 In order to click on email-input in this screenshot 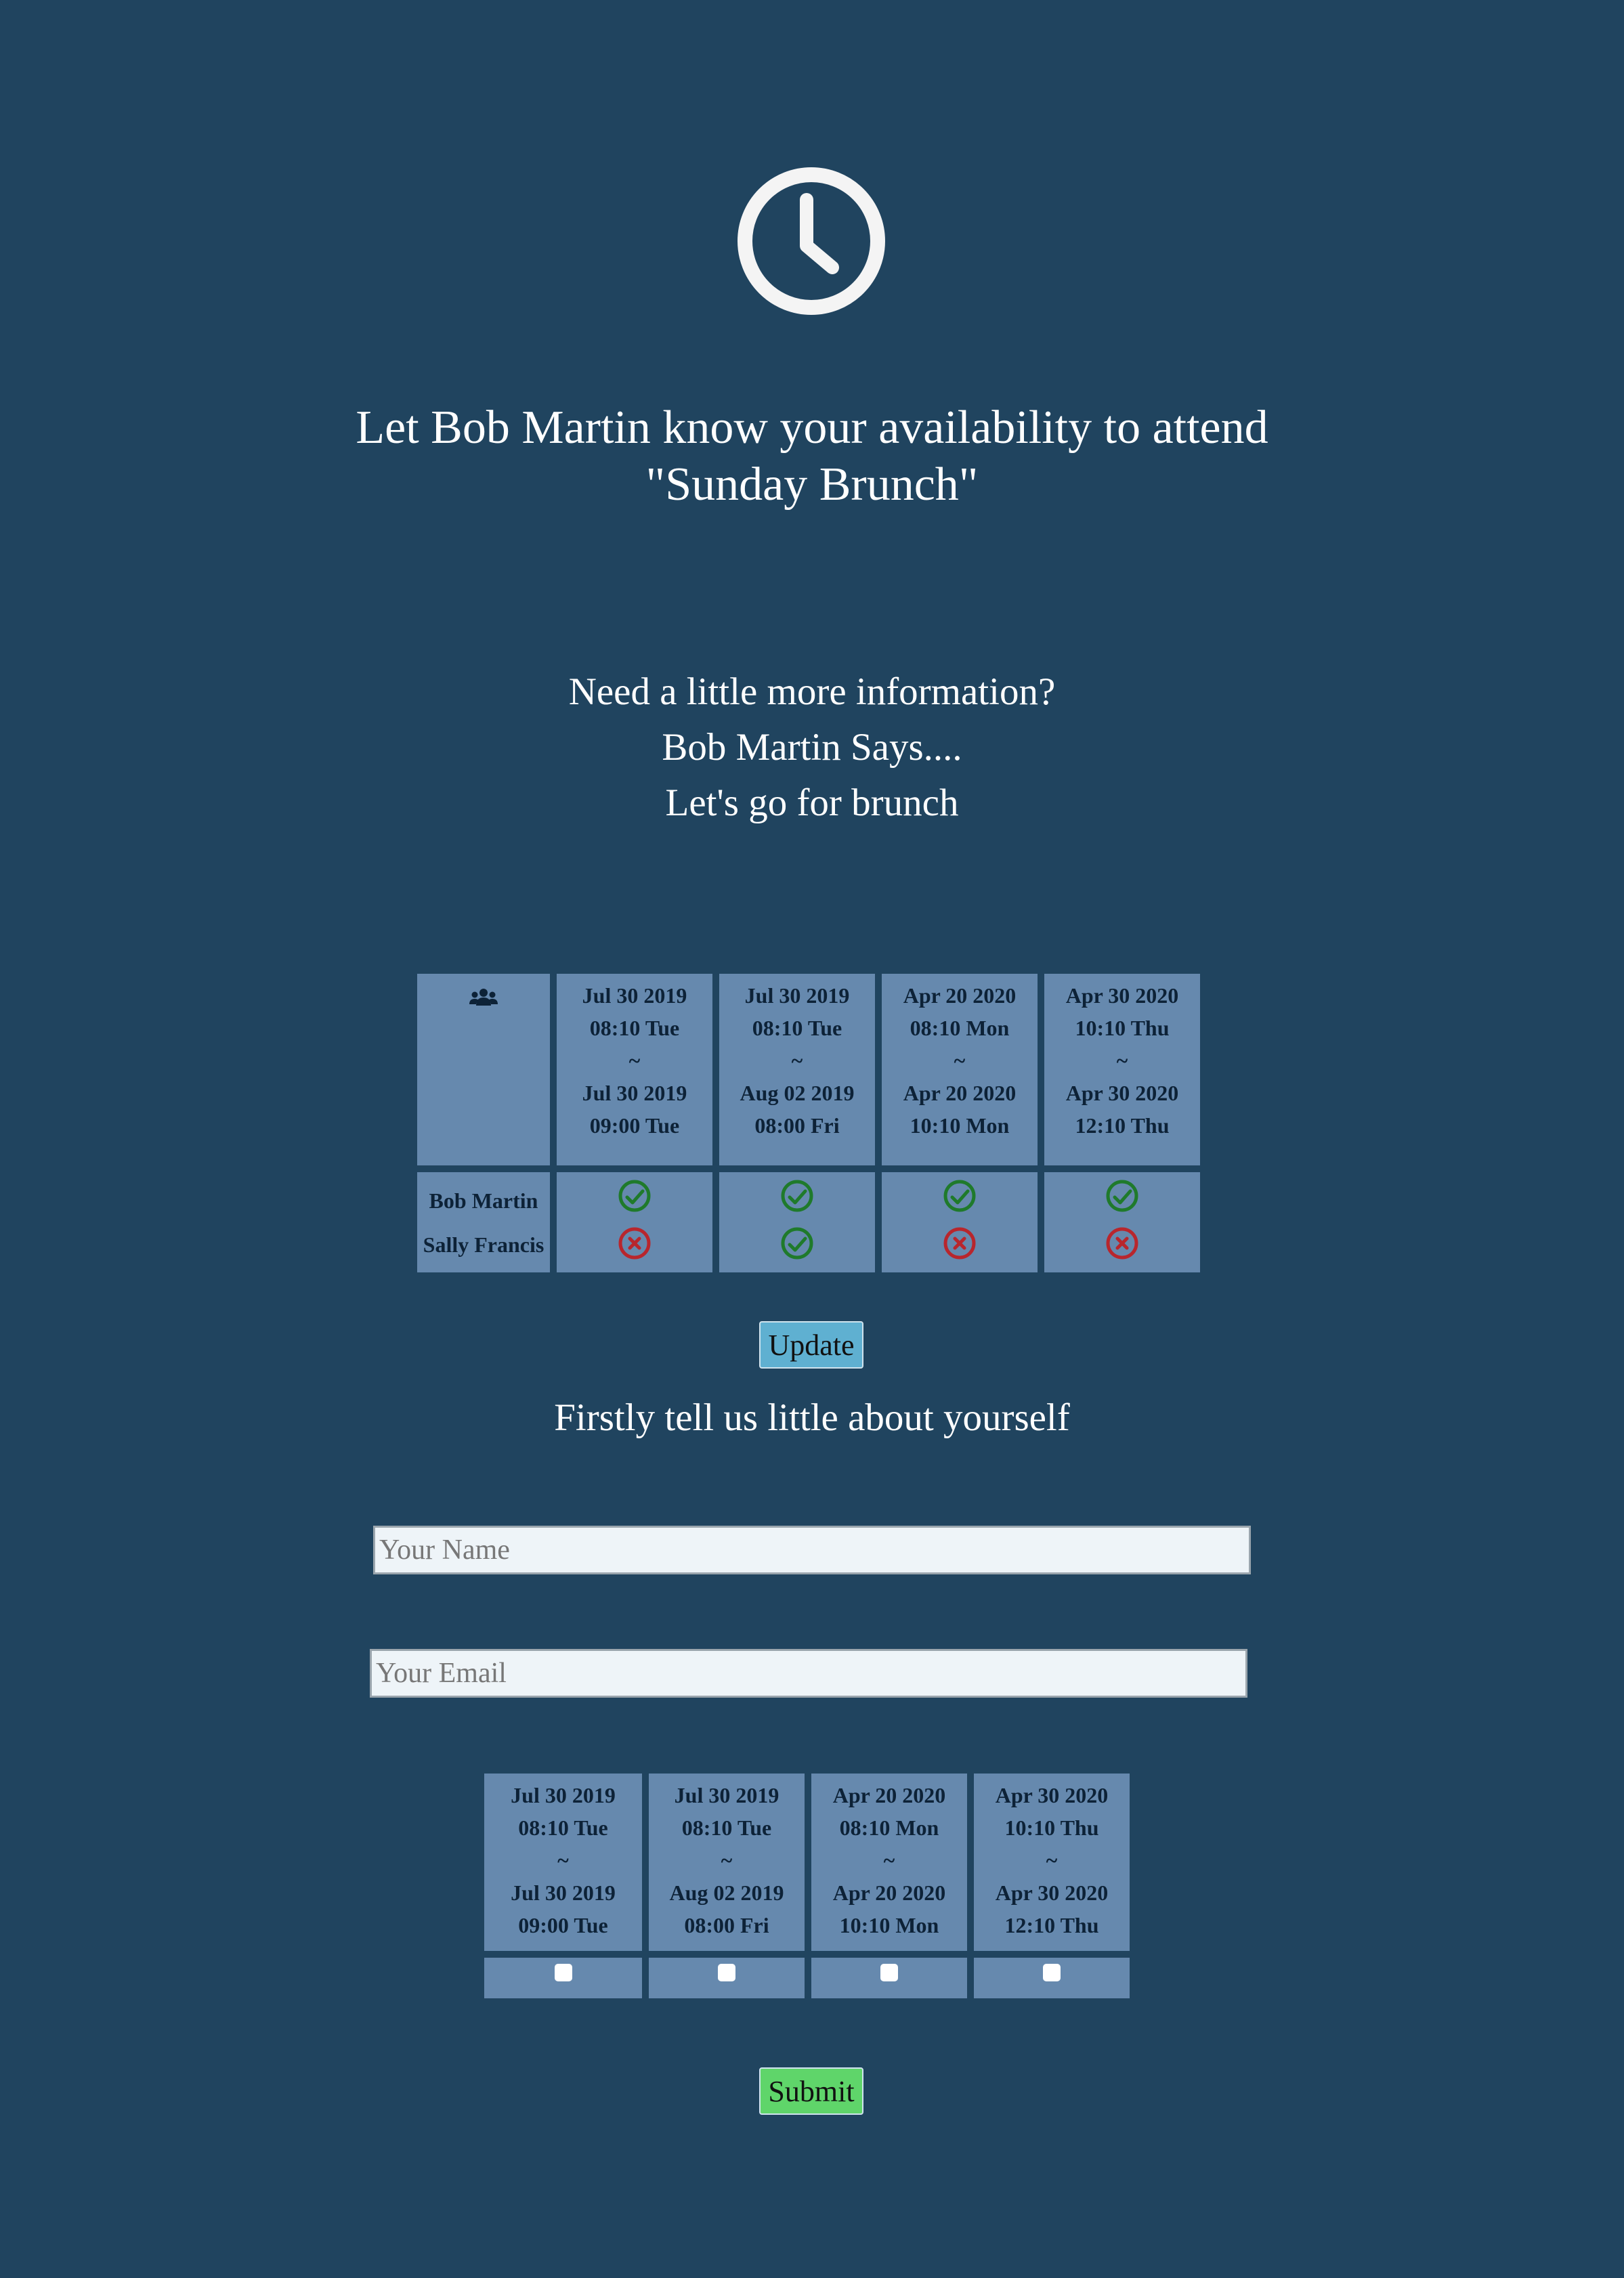, I will do `click(808, 1673)`.